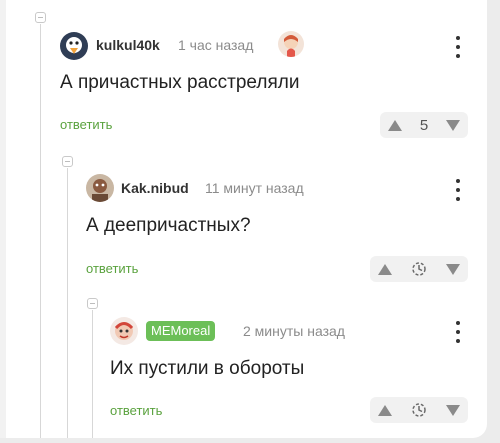 This screenshot has height=443, width=500. What do you see at coordinates (294, 331) in the screenshot?
I see `comment-time: 2 минуты назад` at bounding box center [294, 331].